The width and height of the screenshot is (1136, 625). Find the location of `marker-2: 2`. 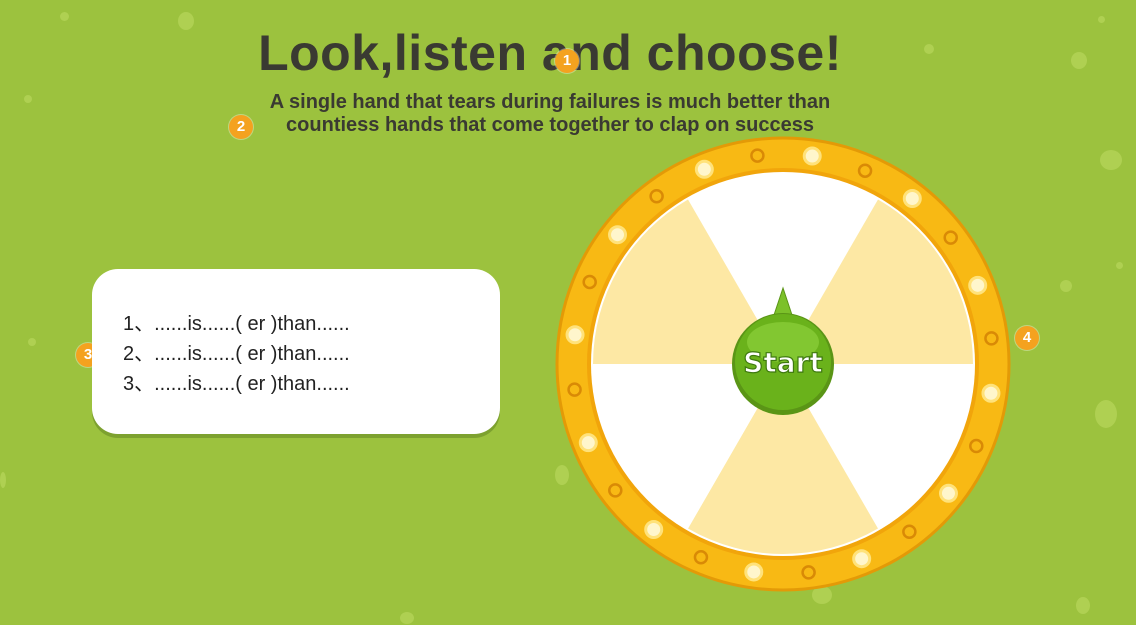

marker-2: 2 is located at coordinates (241, 127).